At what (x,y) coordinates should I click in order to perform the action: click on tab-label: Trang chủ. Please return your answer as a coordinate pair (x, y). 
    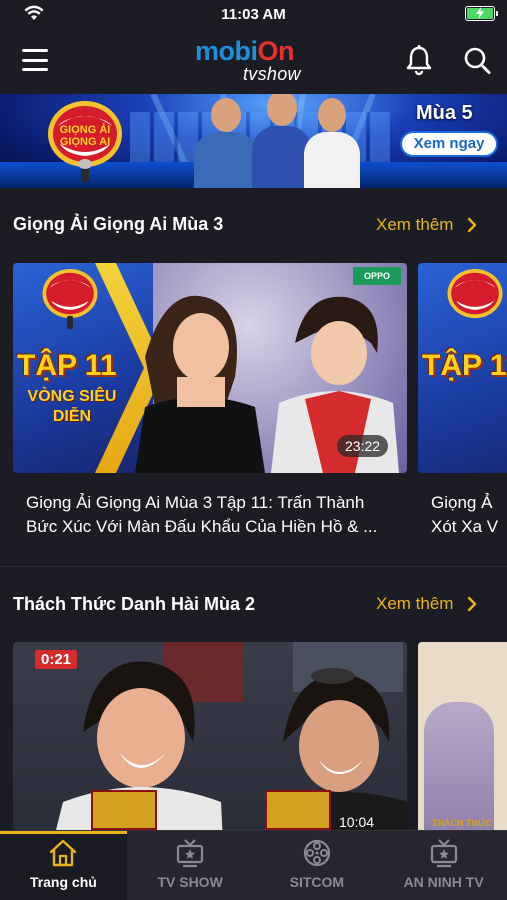
    Looking at the image, I should click on (63, 882).